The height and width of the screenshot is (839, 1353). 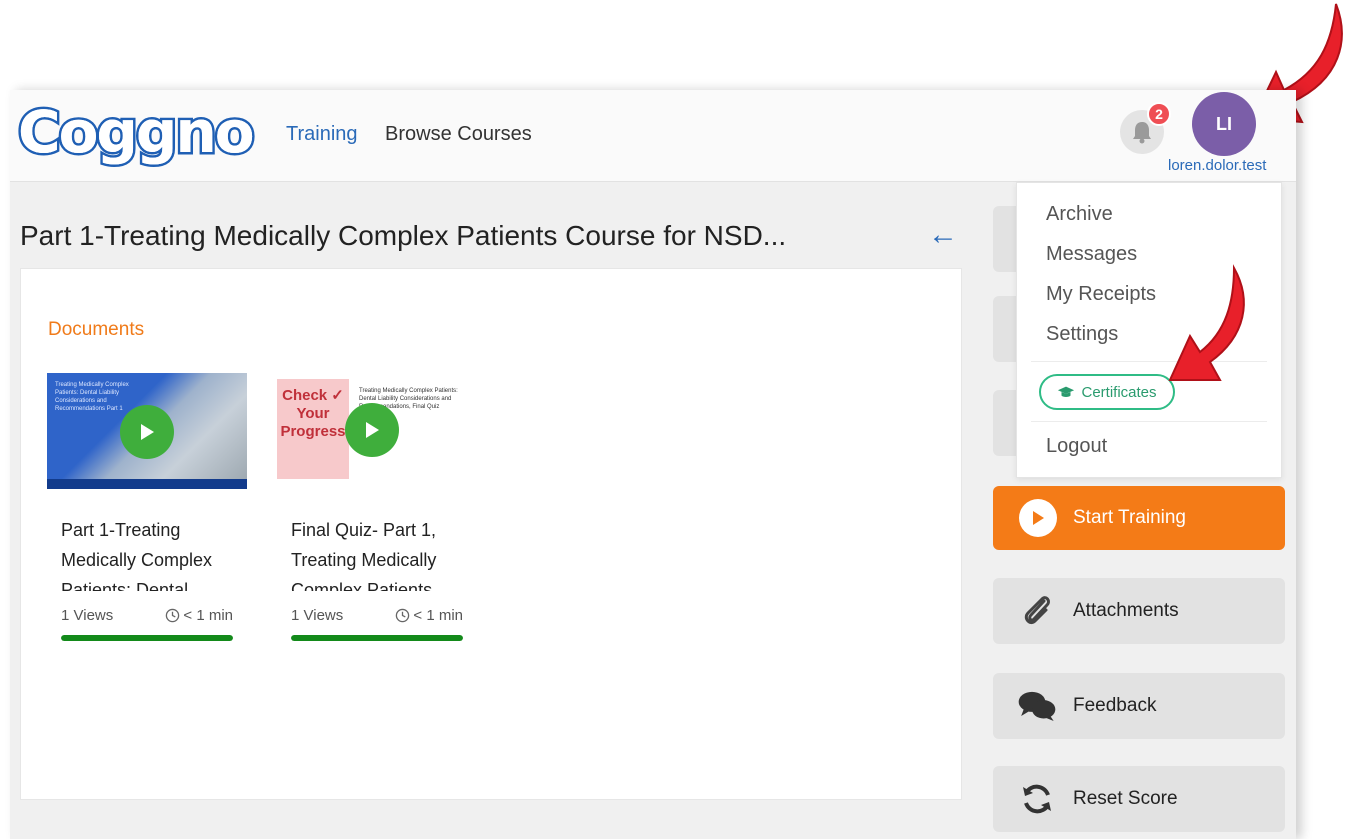 What do you see at coordinates (1119, 392) in the screenshot?
I see `certificates-label: Certificates` at bounding box center [1119, 392].